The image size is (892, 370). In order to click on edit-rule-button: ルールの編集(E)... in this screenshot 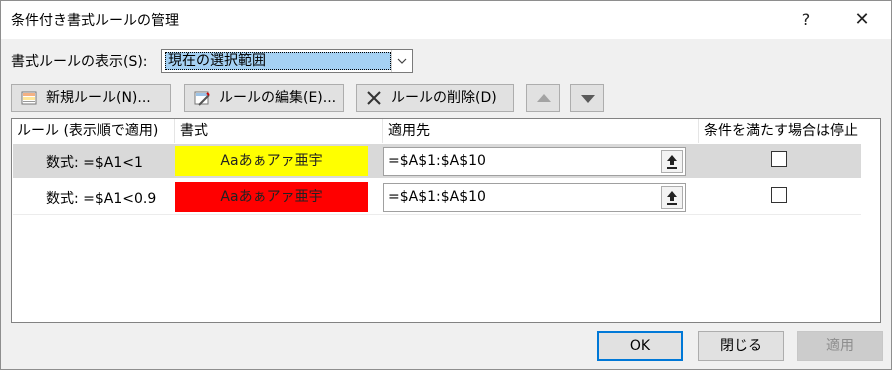, I will do `click(264, 98)`.